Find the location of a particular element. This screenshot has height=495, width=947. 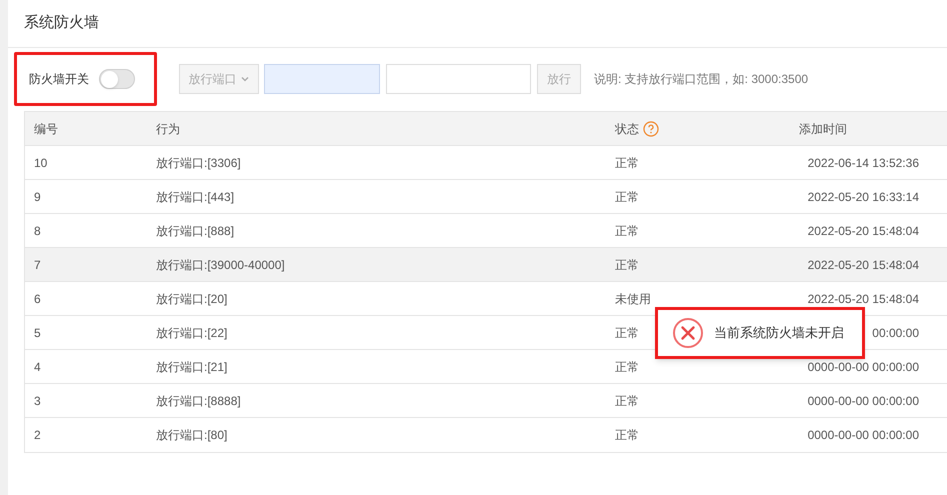

table-cell: 放行端口:[21] is located at coordinates (192, 367).